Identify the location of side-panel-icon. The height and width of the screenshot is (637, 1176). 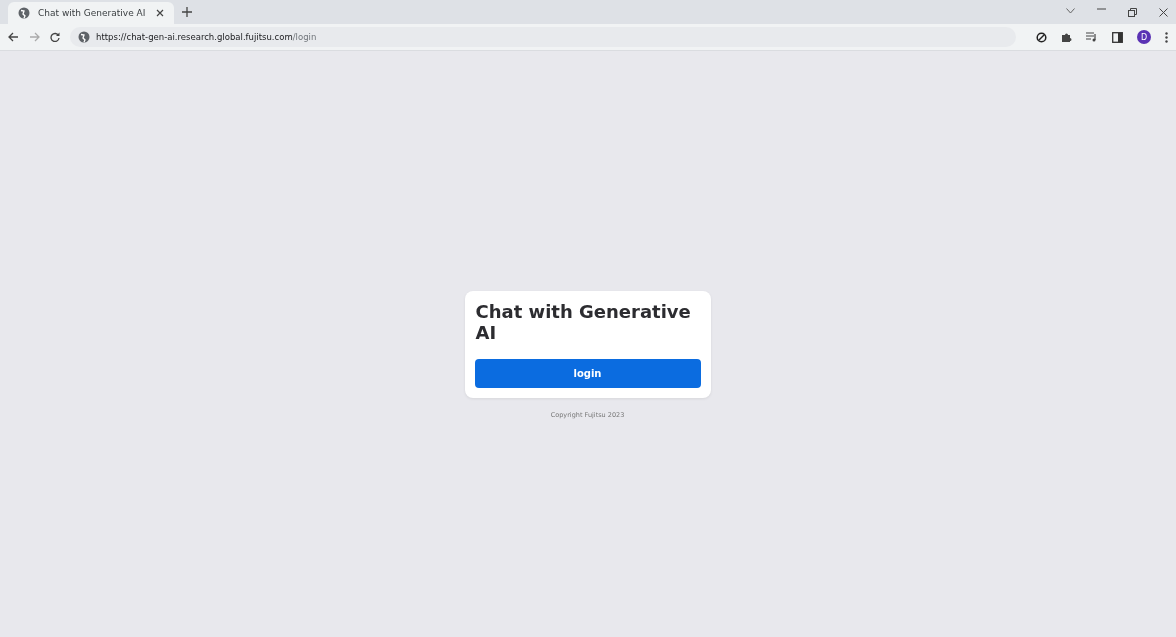
(1117, 37).